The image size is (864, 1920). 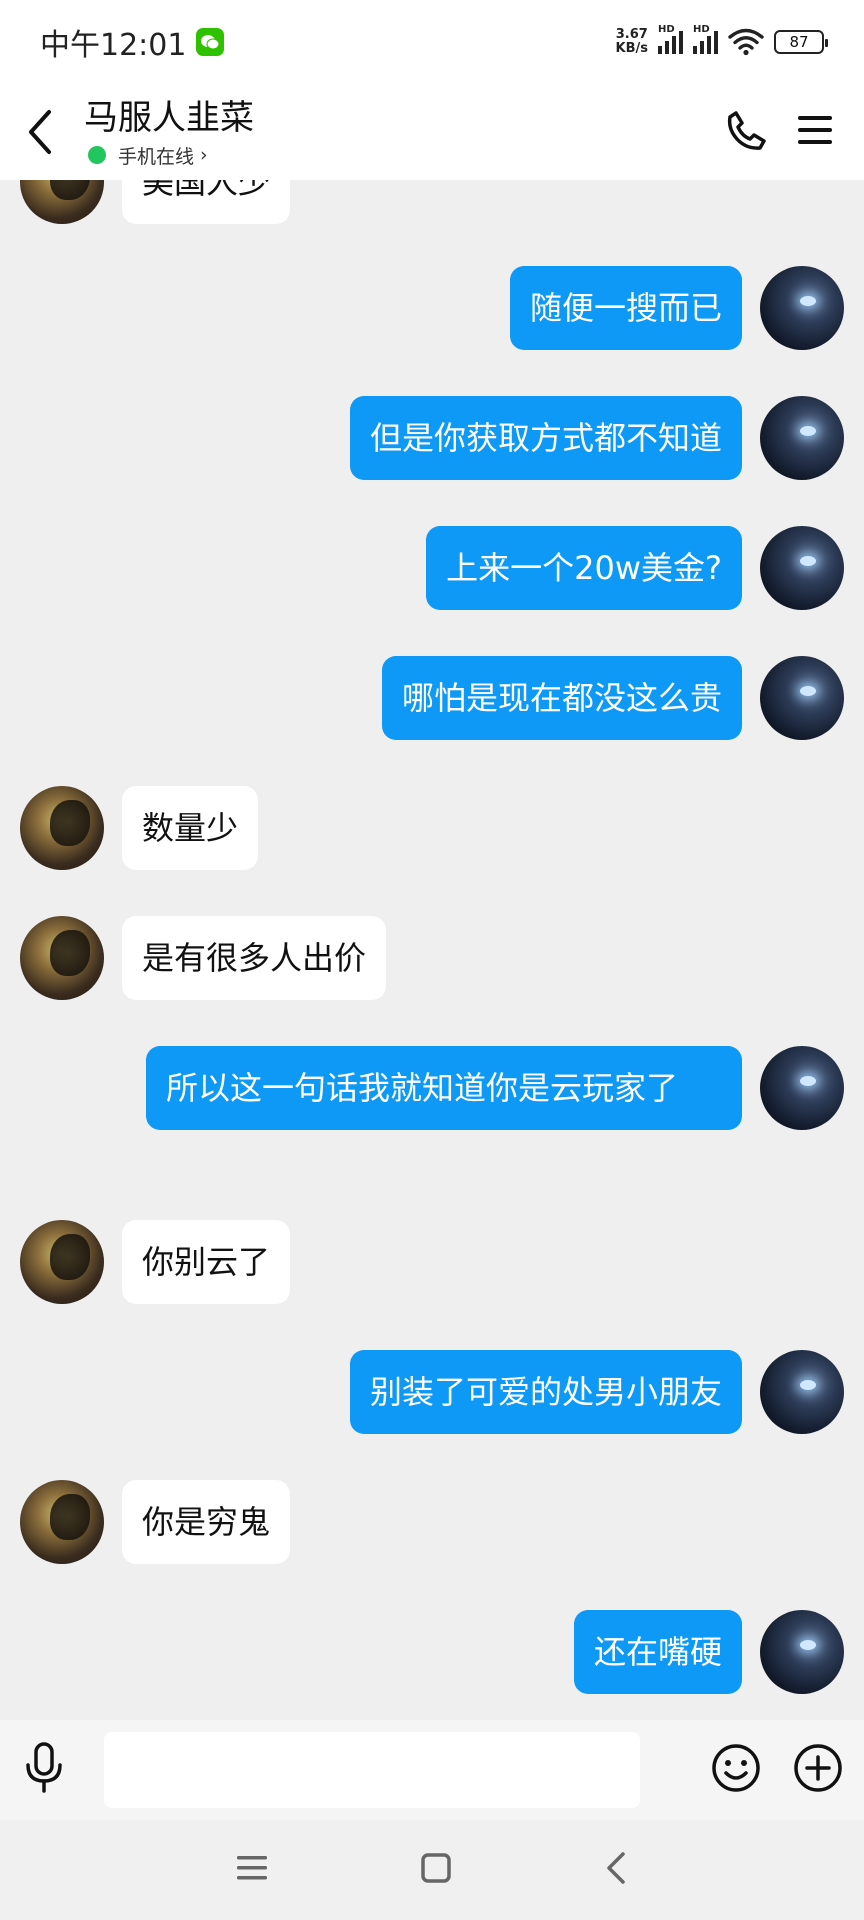 I want to click on microphone-icon, so click(x=44, y=1767).